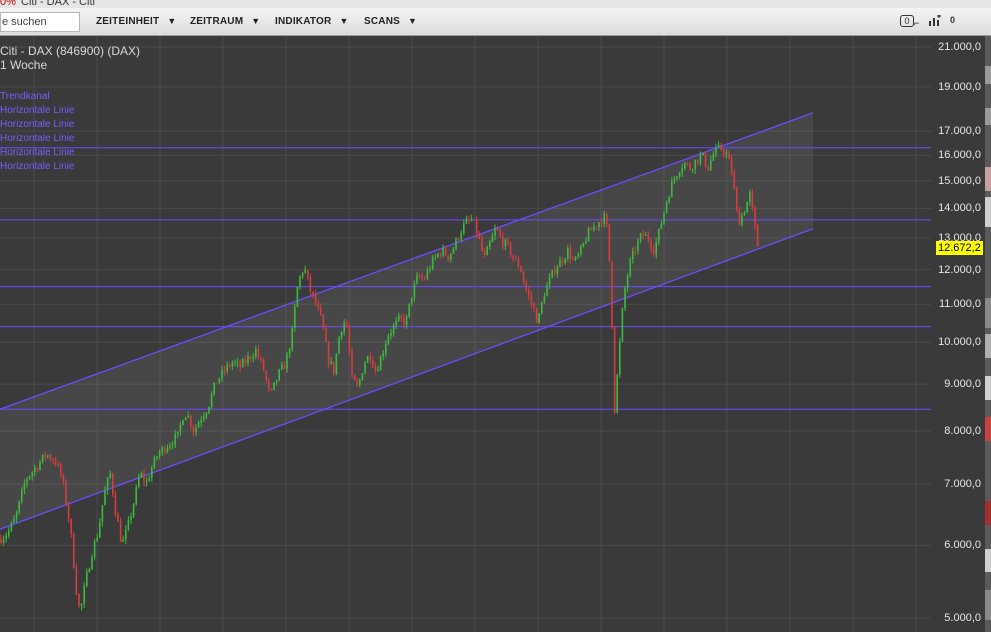  I want to click on alert-count: 0, so click(952, 20).